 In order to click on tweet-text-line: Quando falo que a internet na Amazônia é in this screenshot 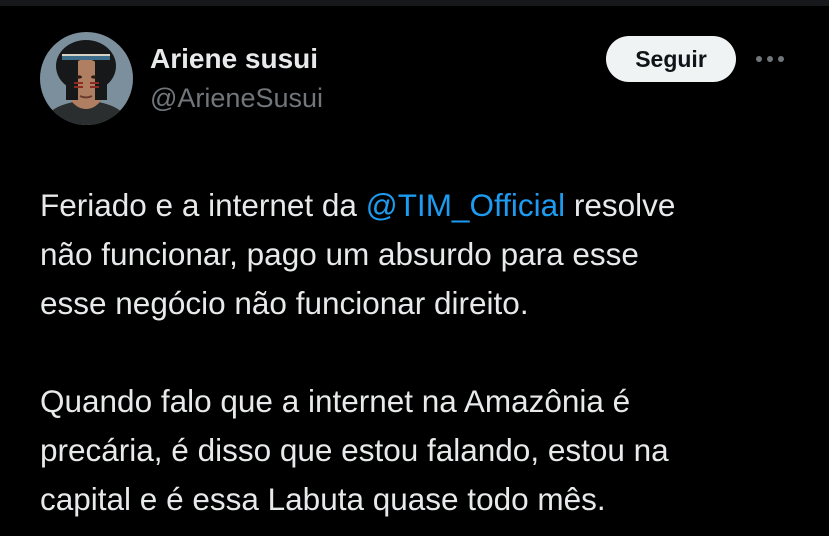, I will do `click(335, 401)`.